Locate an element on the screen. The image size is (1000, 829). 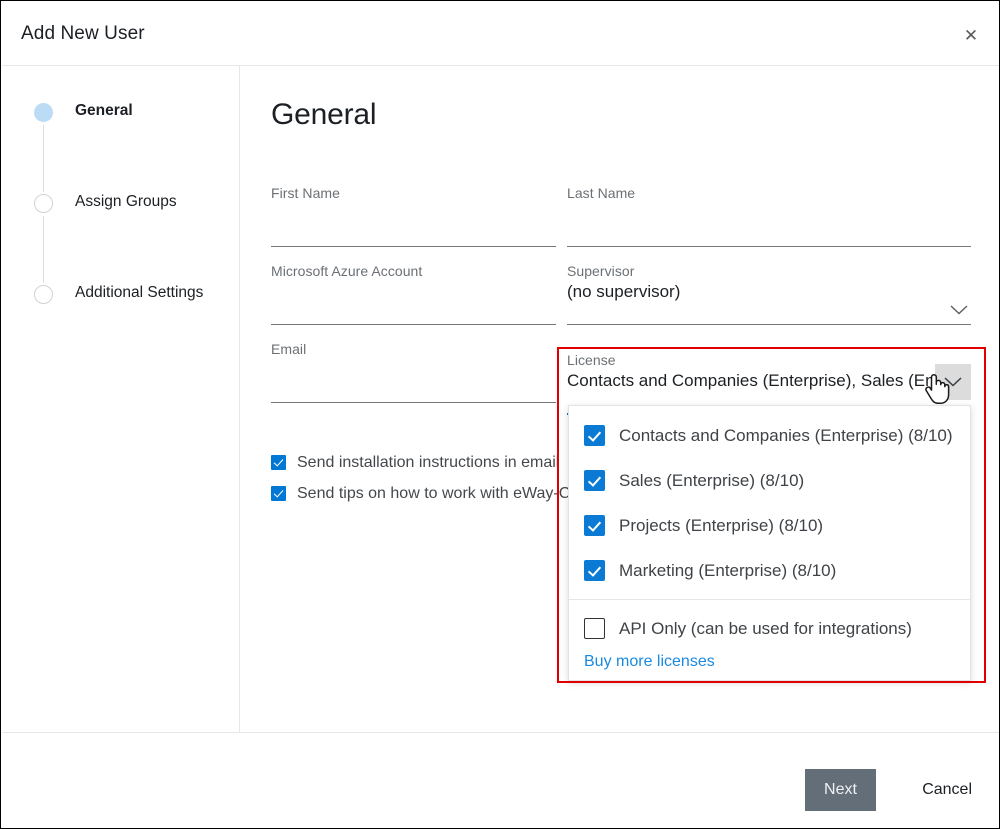
license-option-sales: Sales (Enterprise) (8/10) is located at coordinates (769, 480).